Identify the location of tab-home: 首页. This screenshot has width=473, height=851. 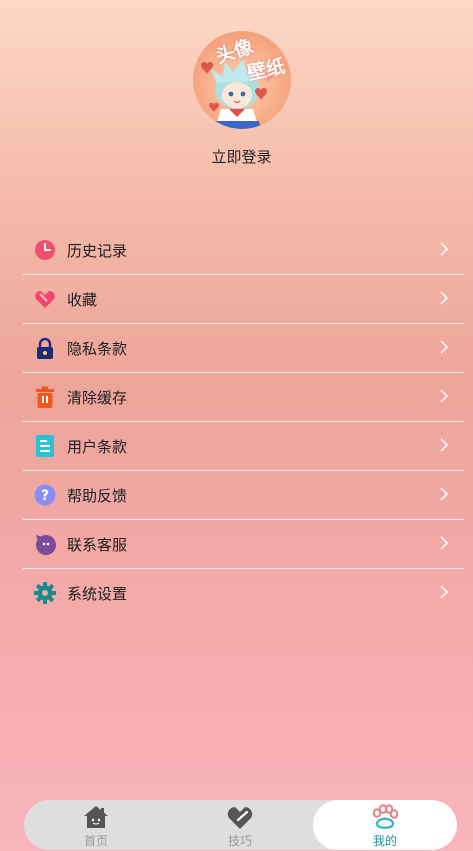
(96, 825).